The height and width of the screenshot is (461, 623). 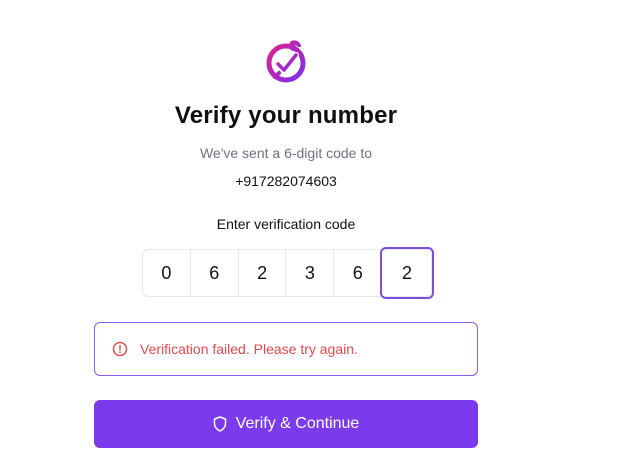 What do you see at coordinates (286, 181) in the screenshot?
I see `phone-number: +917282074603` at bounding box center [286, 181].